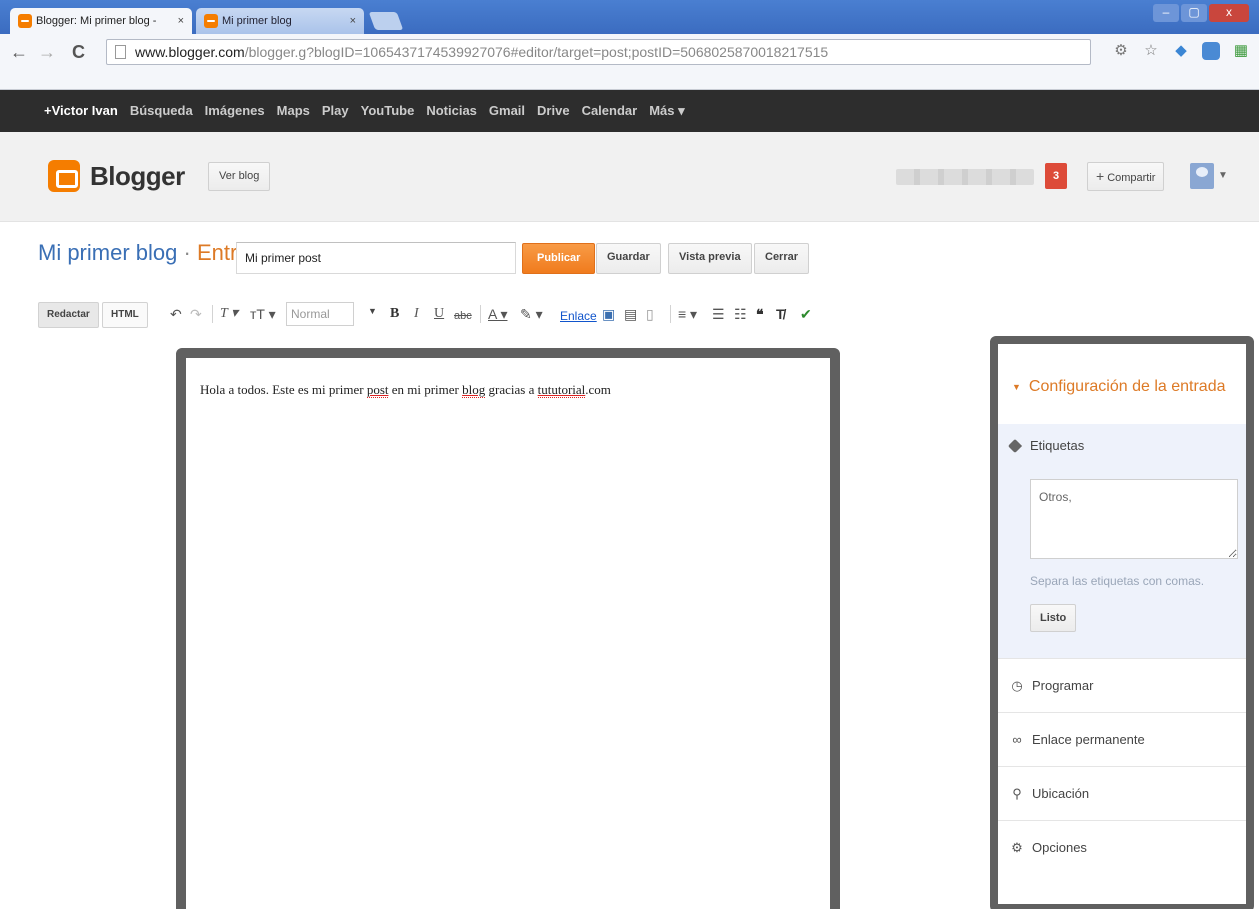  What do you see at coordinates (578, 316) in the screenshot?
I see `link-button: Enlace` at bounding box center [578, 316].